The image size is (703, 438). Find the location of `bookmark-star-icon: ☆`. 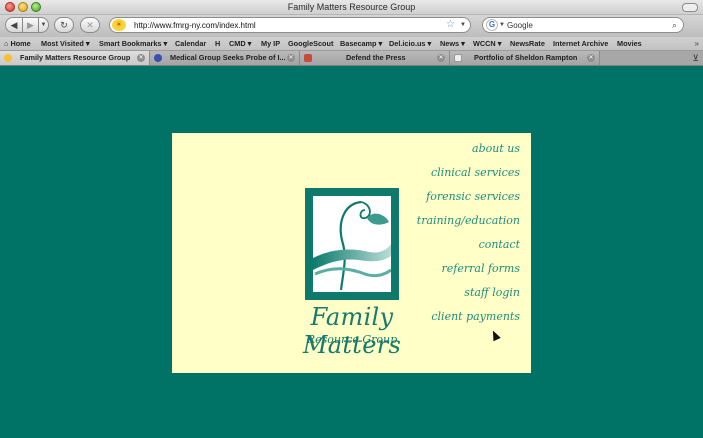

bookmark-star-icon: ☆ is located at coordinates (450, 25).